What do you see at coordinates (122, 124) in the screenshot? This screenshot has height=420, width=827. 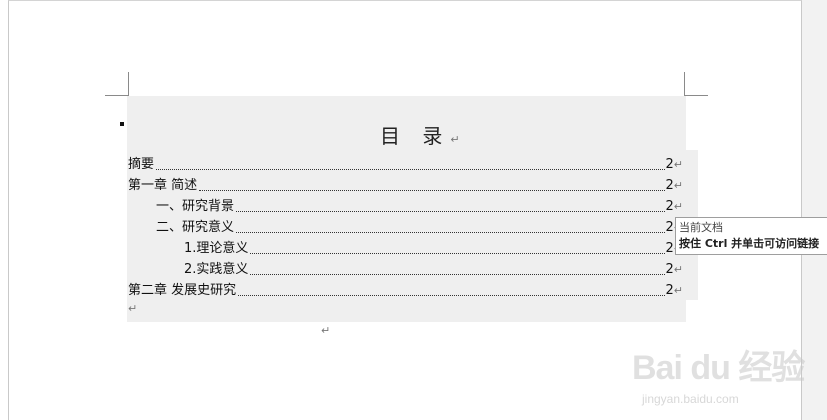 I see `paragraph-anchor-mark` at bounding box center [122, 124].